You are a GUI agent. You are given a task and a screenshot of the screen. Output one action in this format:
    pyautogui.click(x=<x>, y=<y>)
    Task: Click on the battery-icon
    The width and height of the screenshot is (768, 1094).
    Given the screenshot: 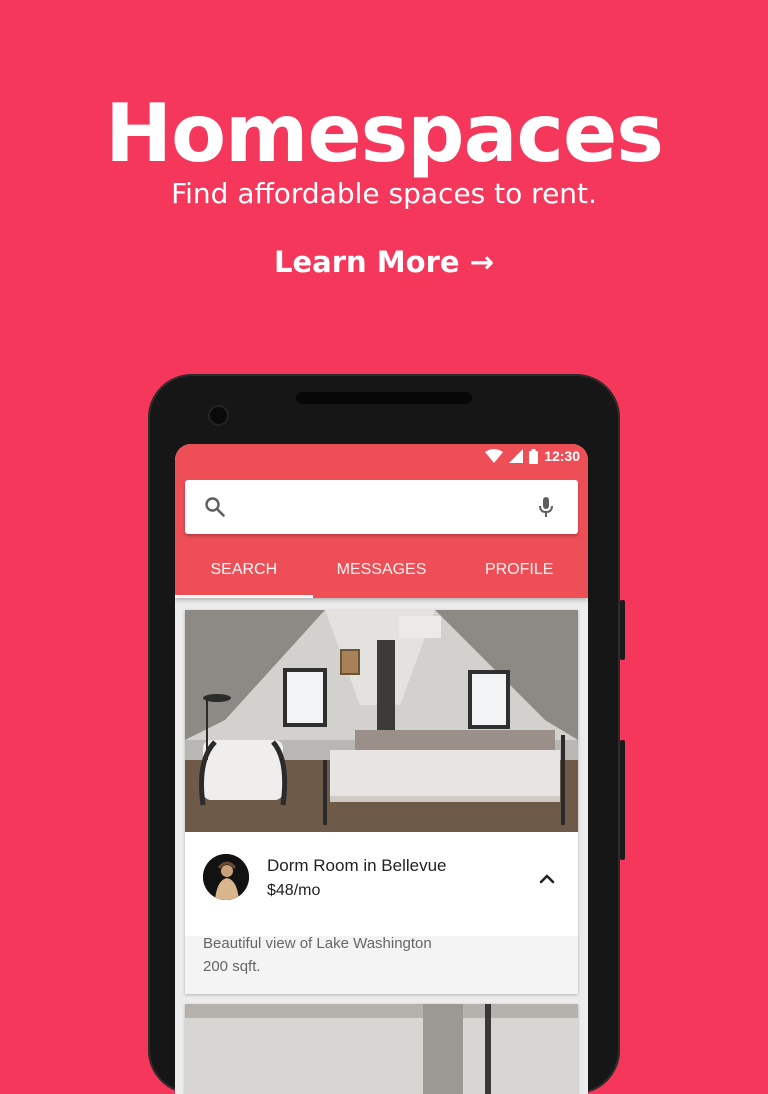 What is the action you would take?
    pyautogui.click(x=534, y=456)
    